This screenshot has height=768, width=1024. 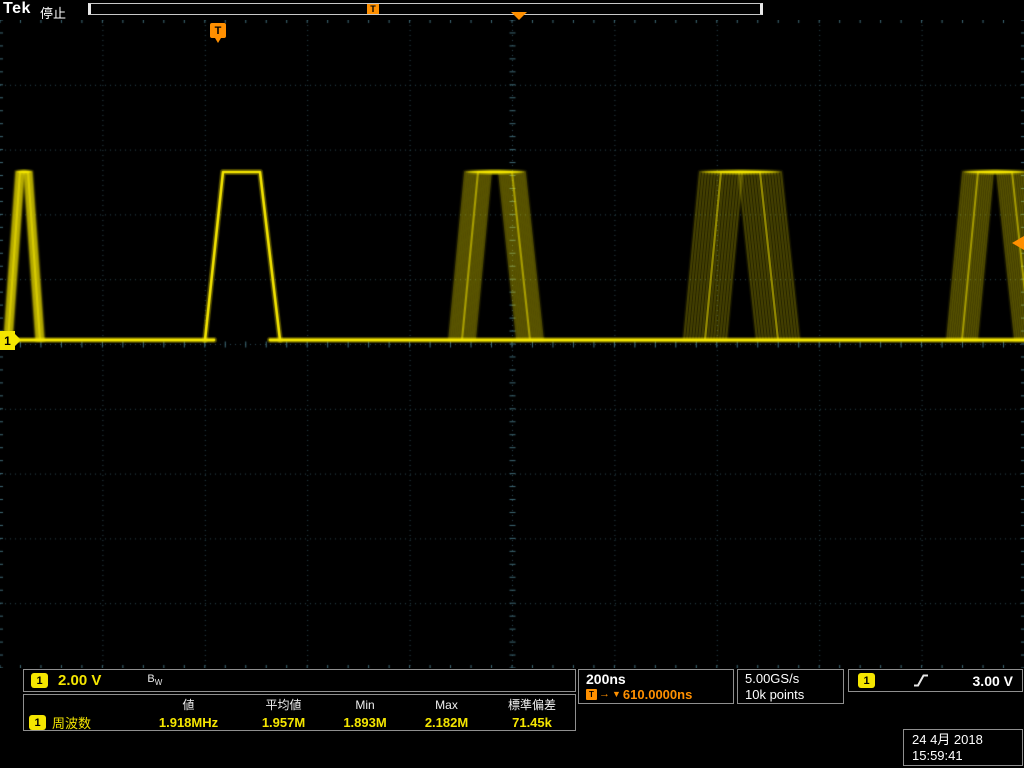 What do you see at coordinates (158, 683) in the screenshot?
I see `bw-sub: W` at bounding box center [158, 683].